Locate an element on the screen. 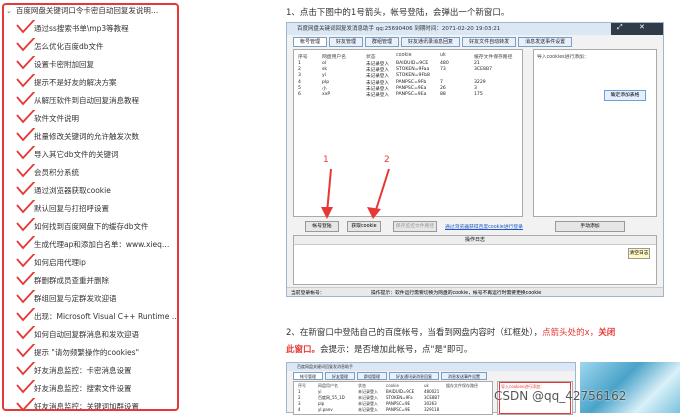 This screenshot has width=680, height=415. tab-file-forward: 好友文件自动转发 is located at coordinates (489, 42).